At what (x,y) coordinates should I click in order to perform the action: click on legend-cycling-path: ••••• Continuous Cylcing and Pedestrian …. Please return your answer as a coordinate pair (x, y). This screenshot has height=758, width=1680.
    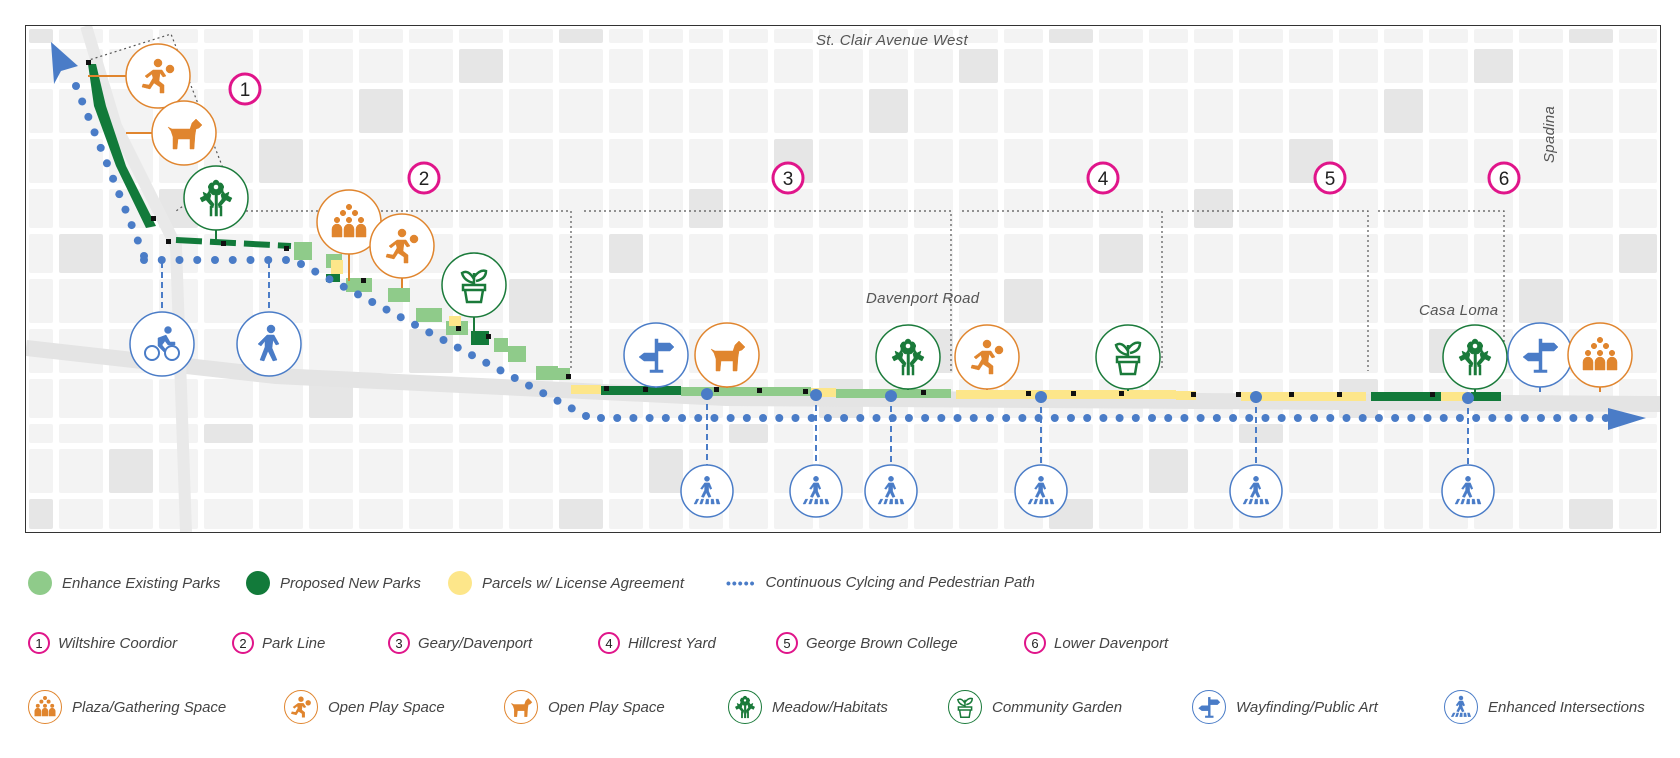
    Looking at the image, I should click on (880, 582).